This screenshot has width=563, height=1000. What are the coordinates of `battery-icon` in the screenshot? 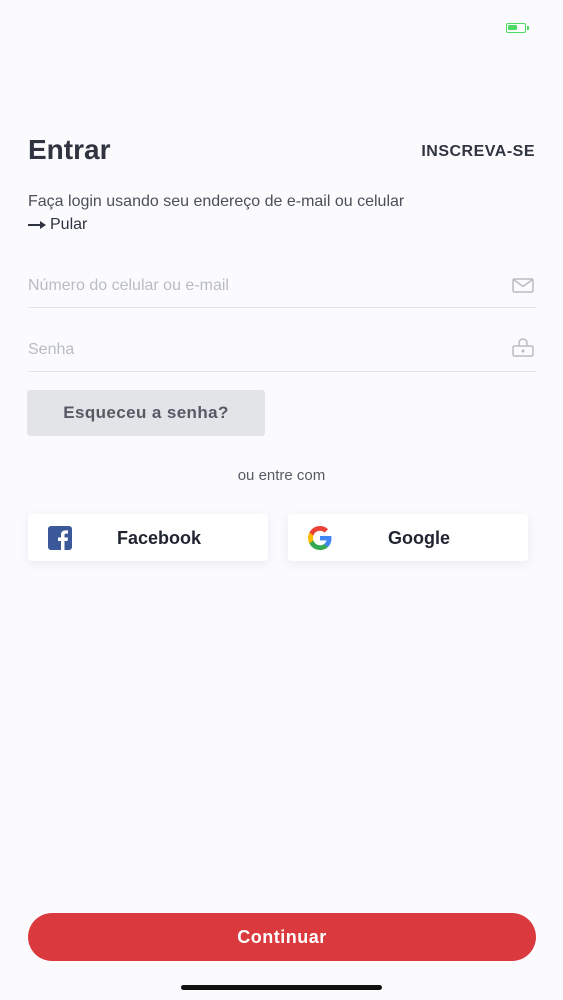 It's located at (517, 28).